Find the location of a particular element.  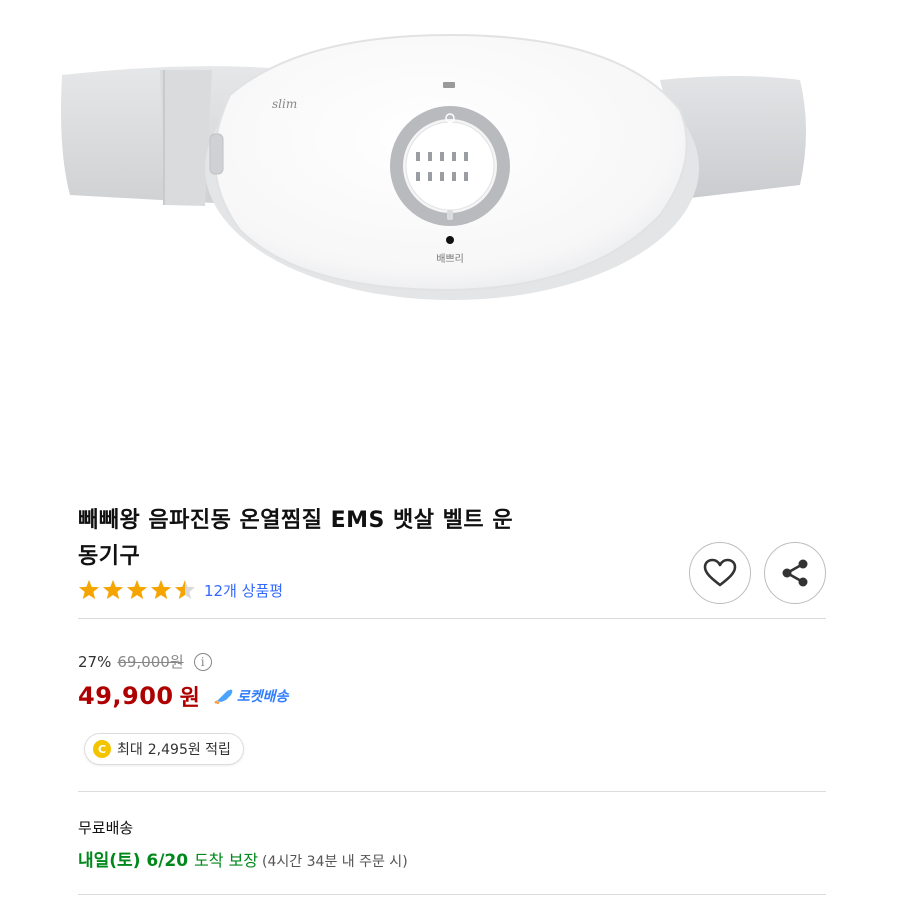

currency-unit: 원 is located at coordinates (189, 698).